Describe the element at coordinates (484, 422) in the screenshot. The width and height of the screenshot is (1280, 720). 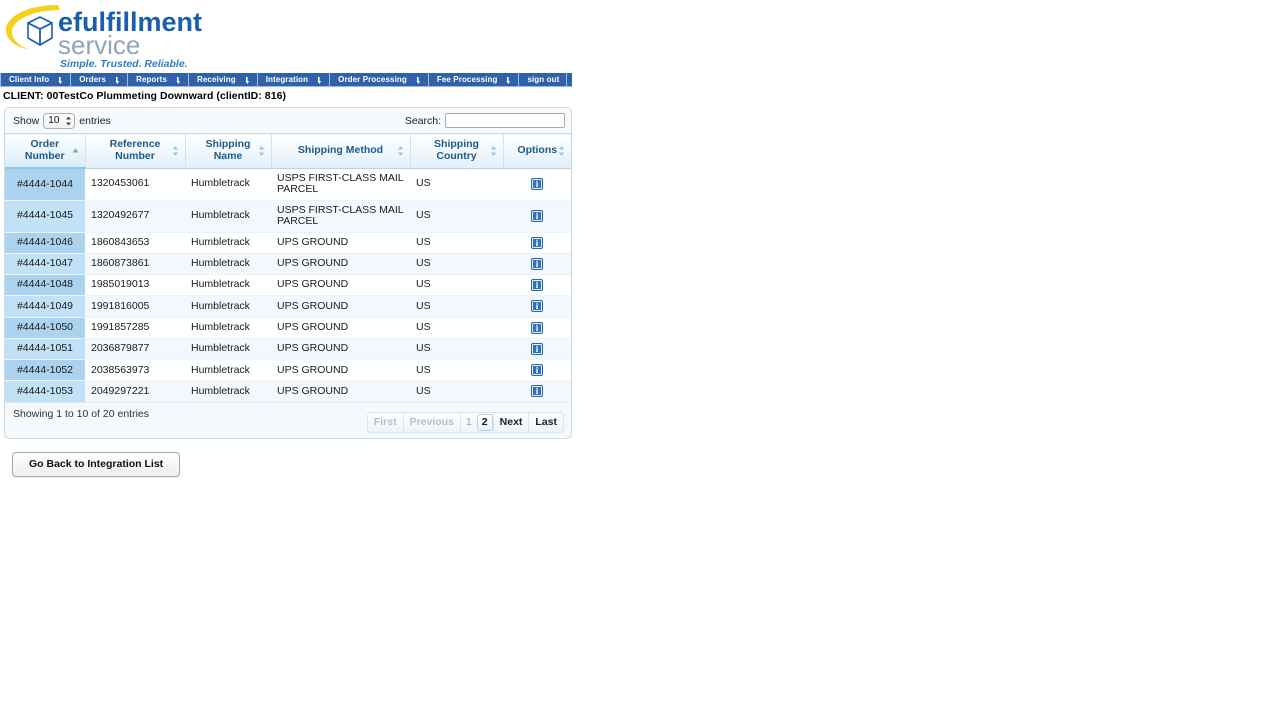
I see `pagination-2: 2` at that location.